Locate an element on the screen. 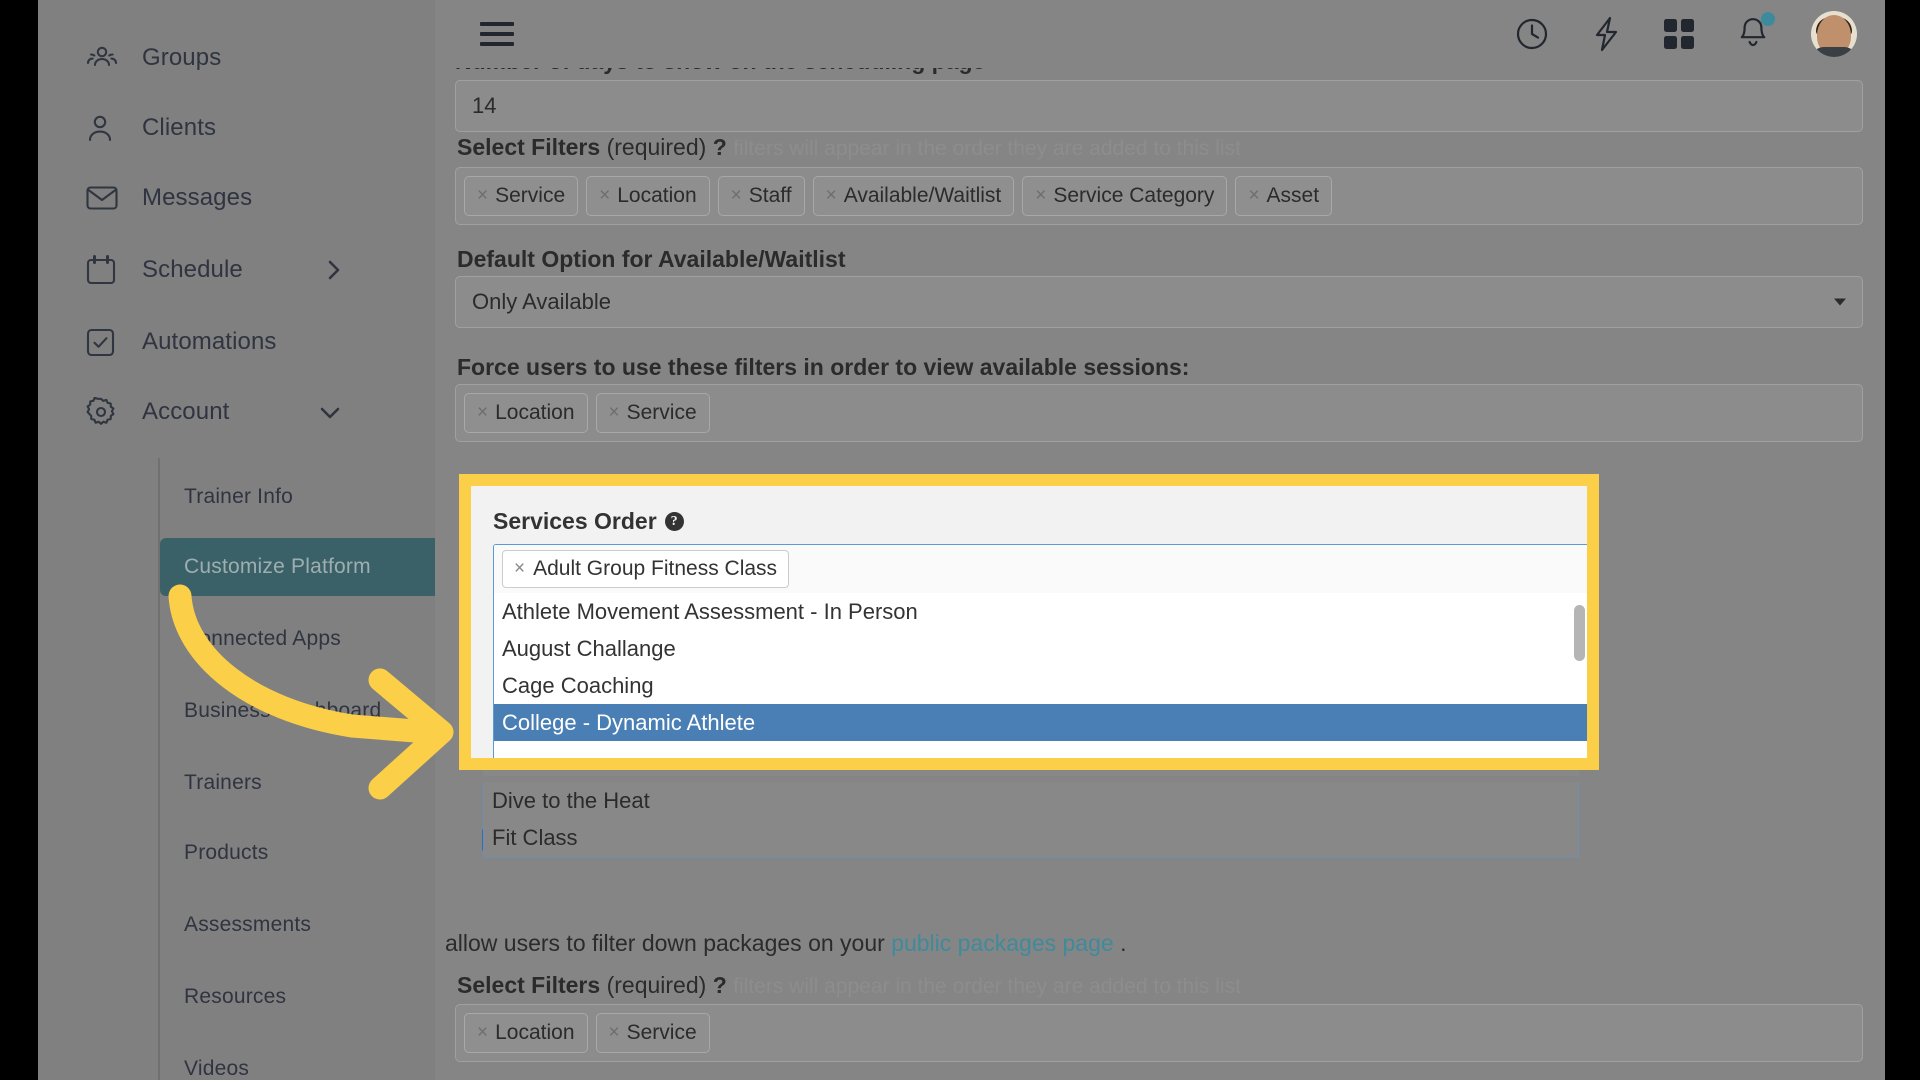 The height and width of the screenshot is (1080, 1920). filter-tag-label: Staff is located at coordinates (770, 195).